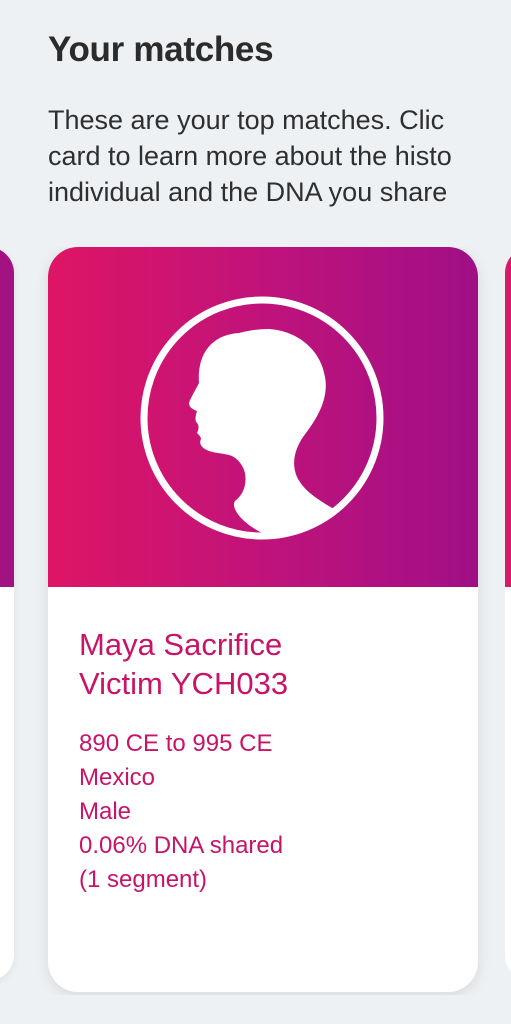 The width and height of the screenshot is (511, 1024). Describe the element at coordinates (250, 156) in the screenshot. I see `intro-line: card to learn more about the histo` at that location.